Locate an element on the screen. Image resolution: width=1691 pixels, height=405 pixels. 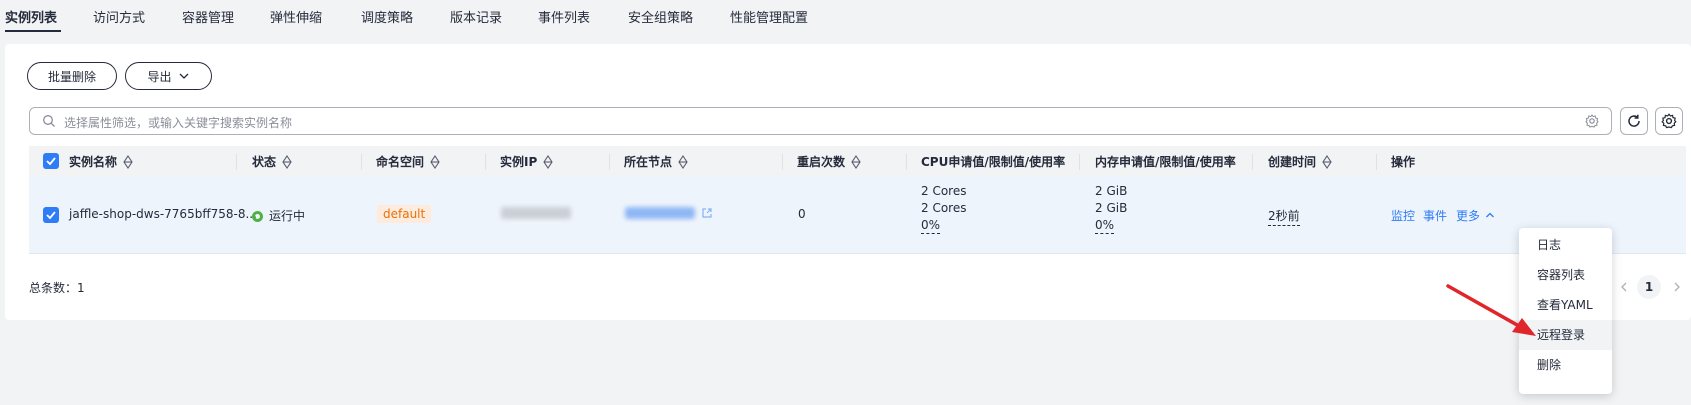
table-settings-button is located at coordinates (1669, 121).